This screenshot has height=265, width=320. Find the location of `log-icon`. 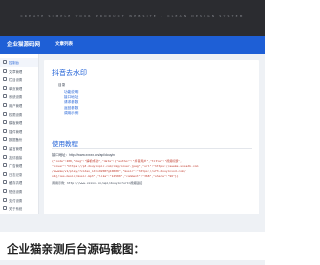

log-icon is located at coordinates (5, 173).